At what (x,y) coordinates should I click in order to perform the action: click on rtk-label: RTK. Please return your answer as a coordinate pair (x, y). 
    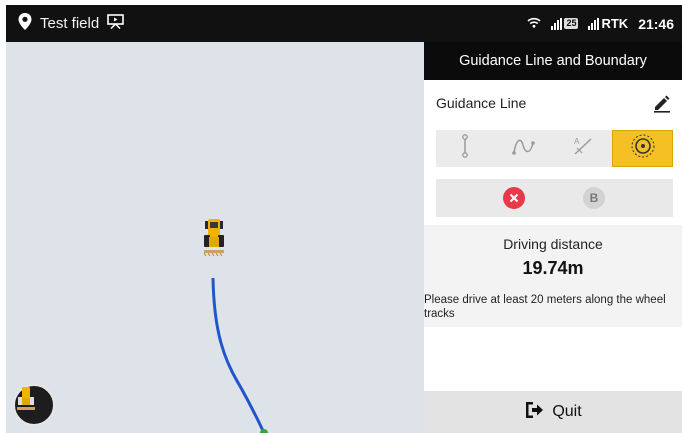
    Looking at the image, I should click on (615, 23).